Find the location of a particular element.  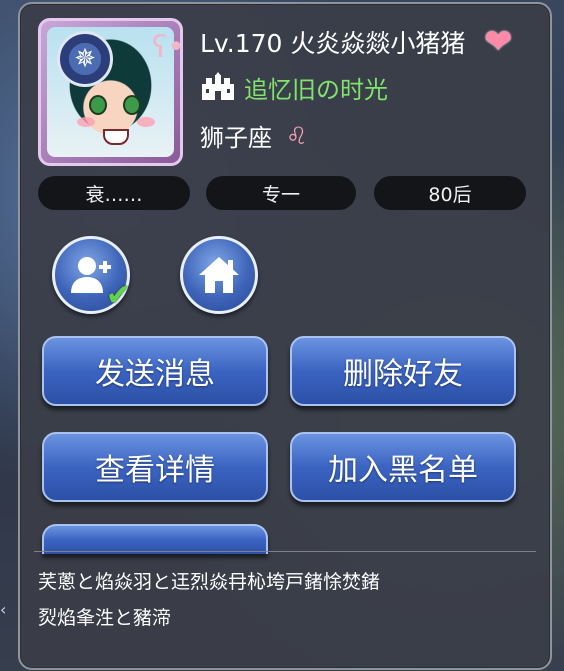

home-button is located at coordinates (219, 275).